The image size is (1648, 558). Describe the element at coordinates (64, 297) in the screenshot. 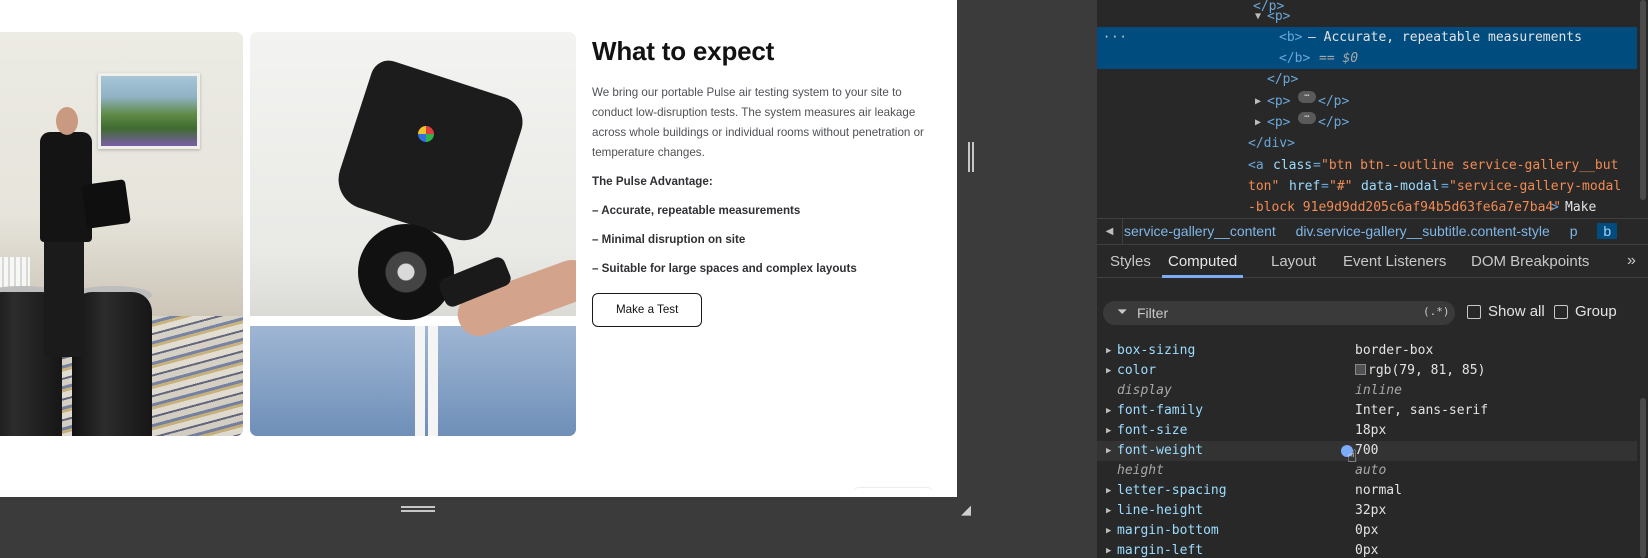

I see `technician-legs` at that location.